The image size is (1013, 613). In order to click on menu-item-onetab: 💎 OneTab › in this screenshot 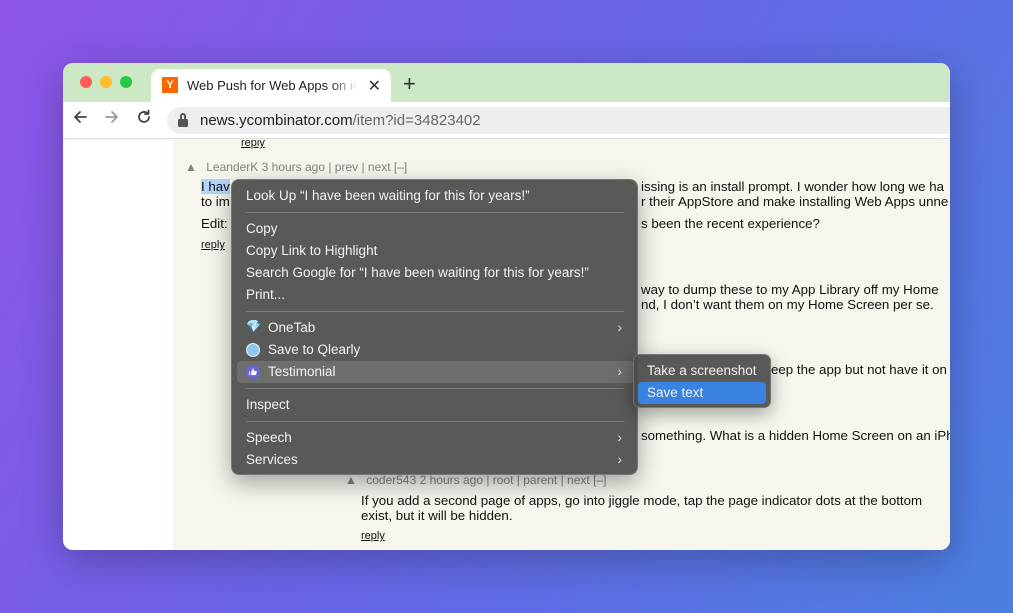, I will do `click(435, 328)`.